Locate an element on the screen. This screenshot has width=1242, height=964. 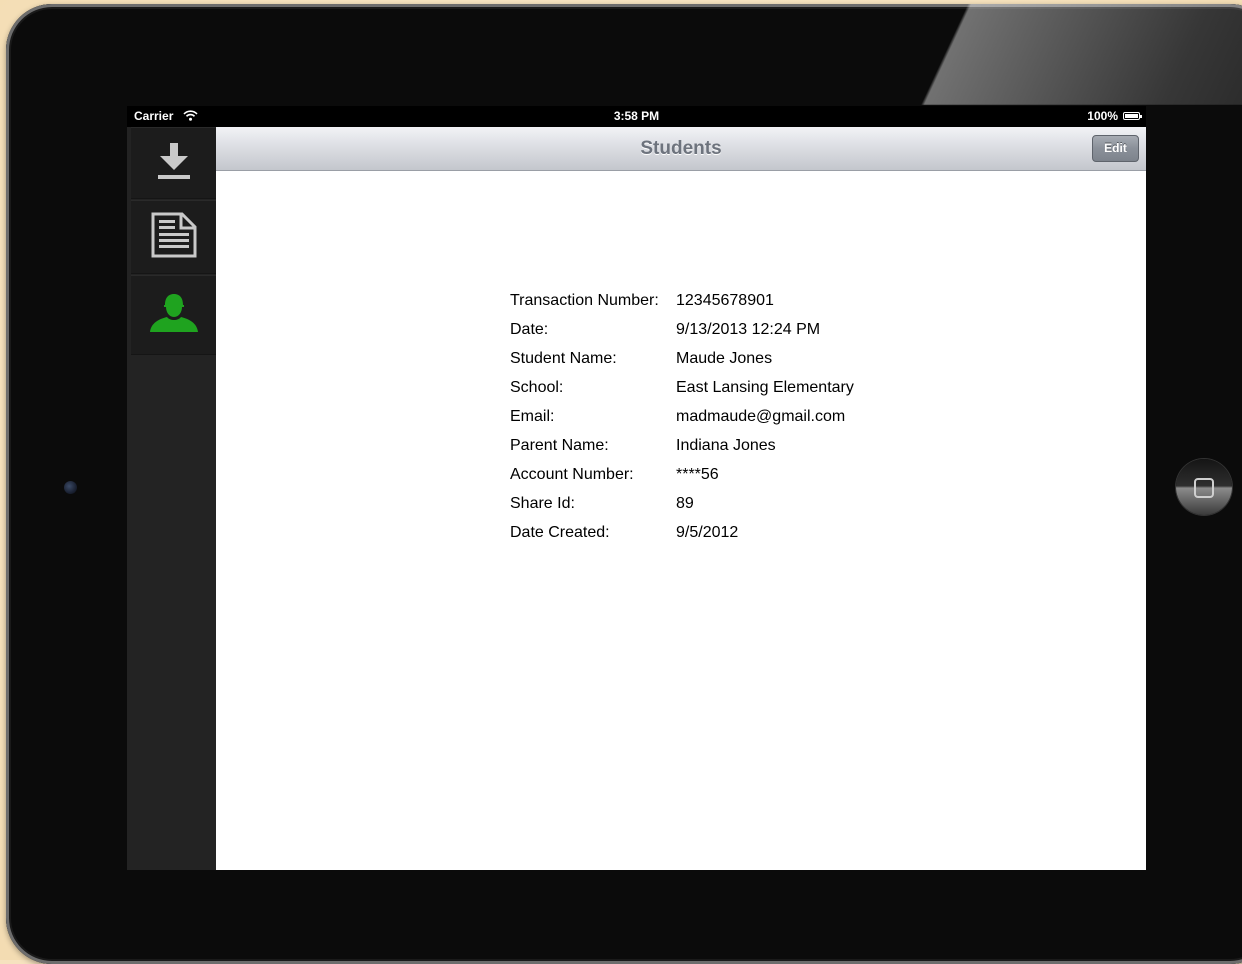
detail-label: Date Created: is located at coordinates (560, 532).